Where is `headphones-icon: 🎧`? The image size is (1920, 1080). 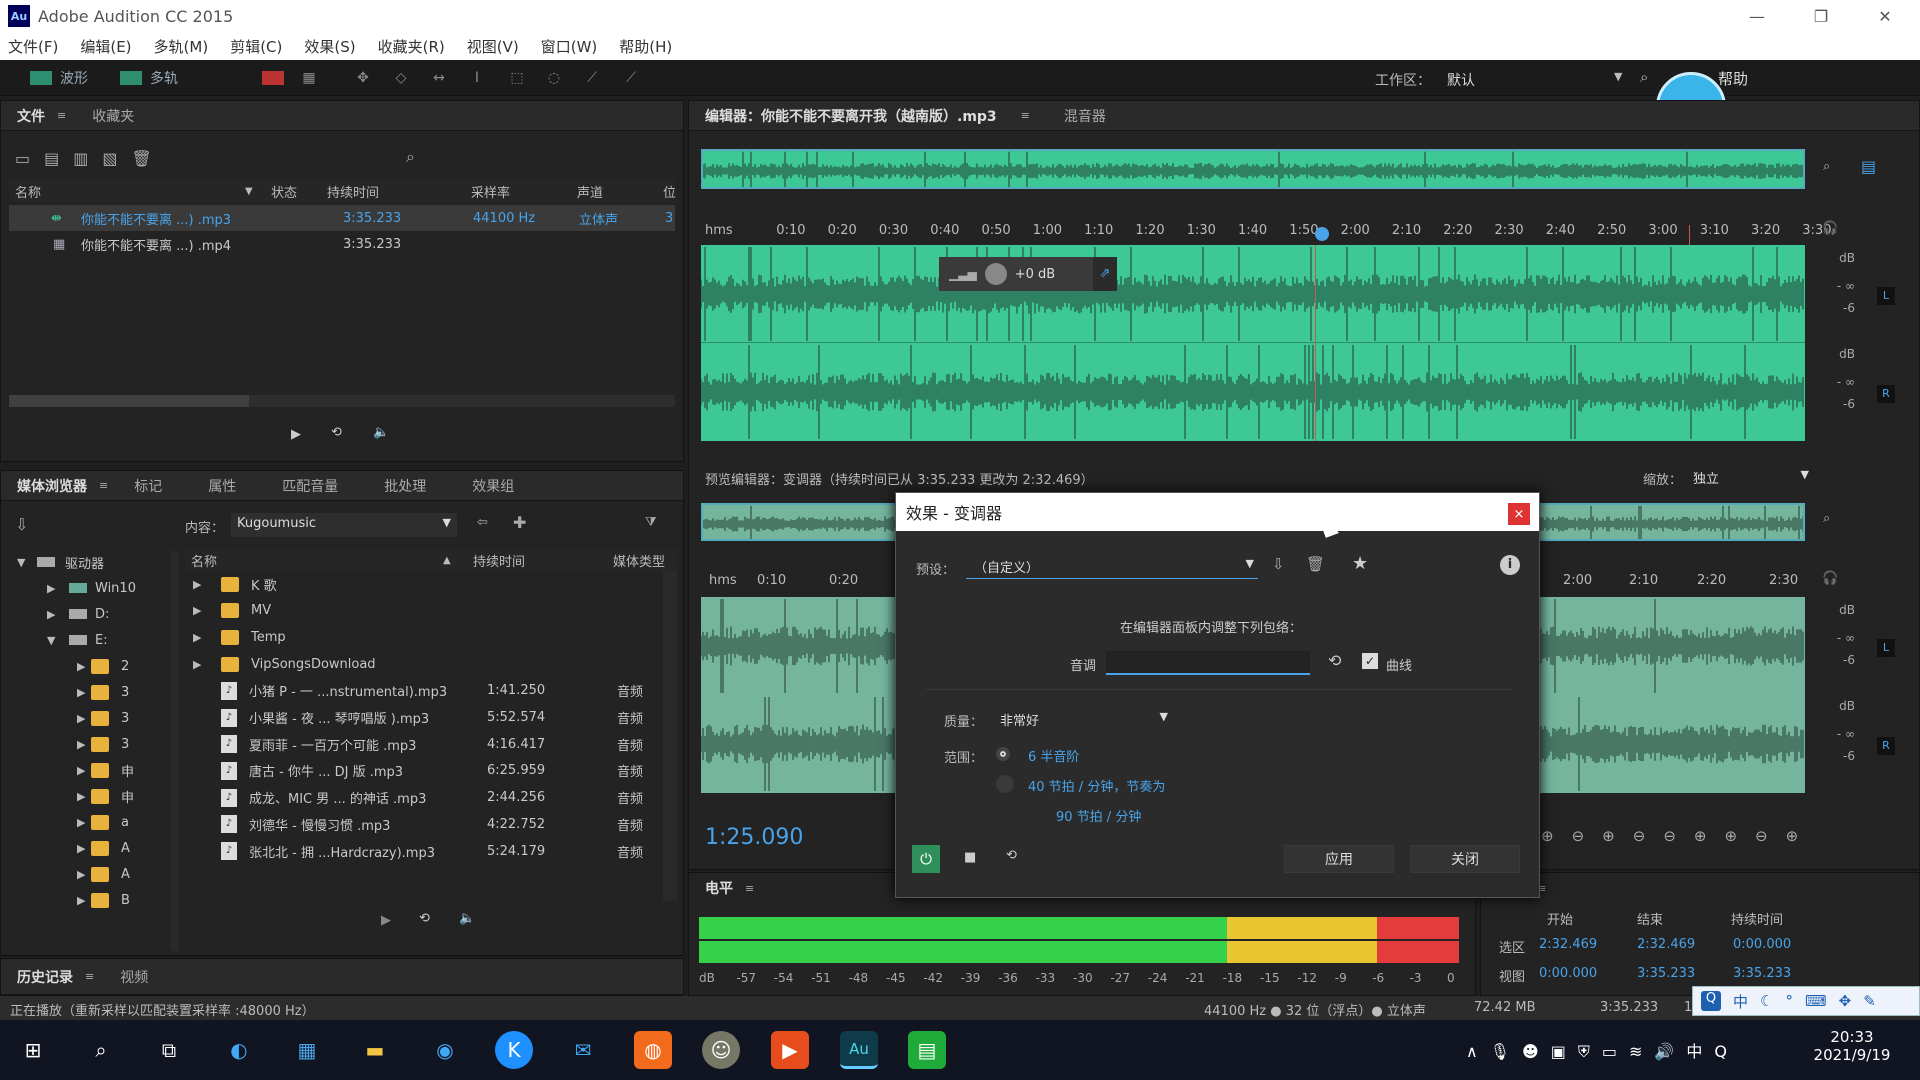
headphones-icon: 🎧 is located at coordinates (1830, 578).